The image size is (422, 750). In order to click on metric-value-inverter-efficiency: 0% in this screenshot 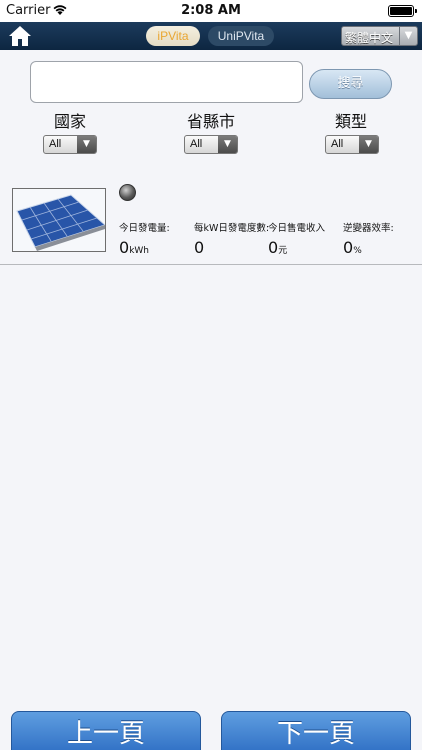, I will do `click(352, 247)`.